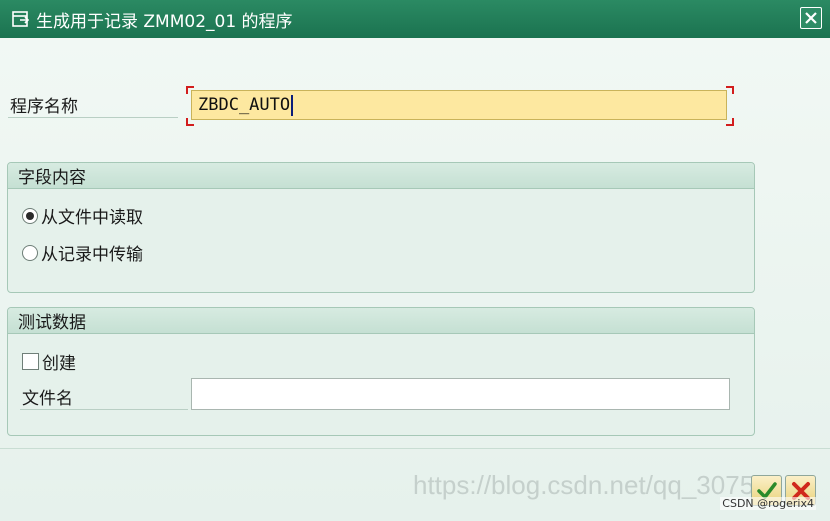  What do you see at coordinates (415, 448) in the screenshot?
I see `footer-divider` at bounding box center [415, 448].